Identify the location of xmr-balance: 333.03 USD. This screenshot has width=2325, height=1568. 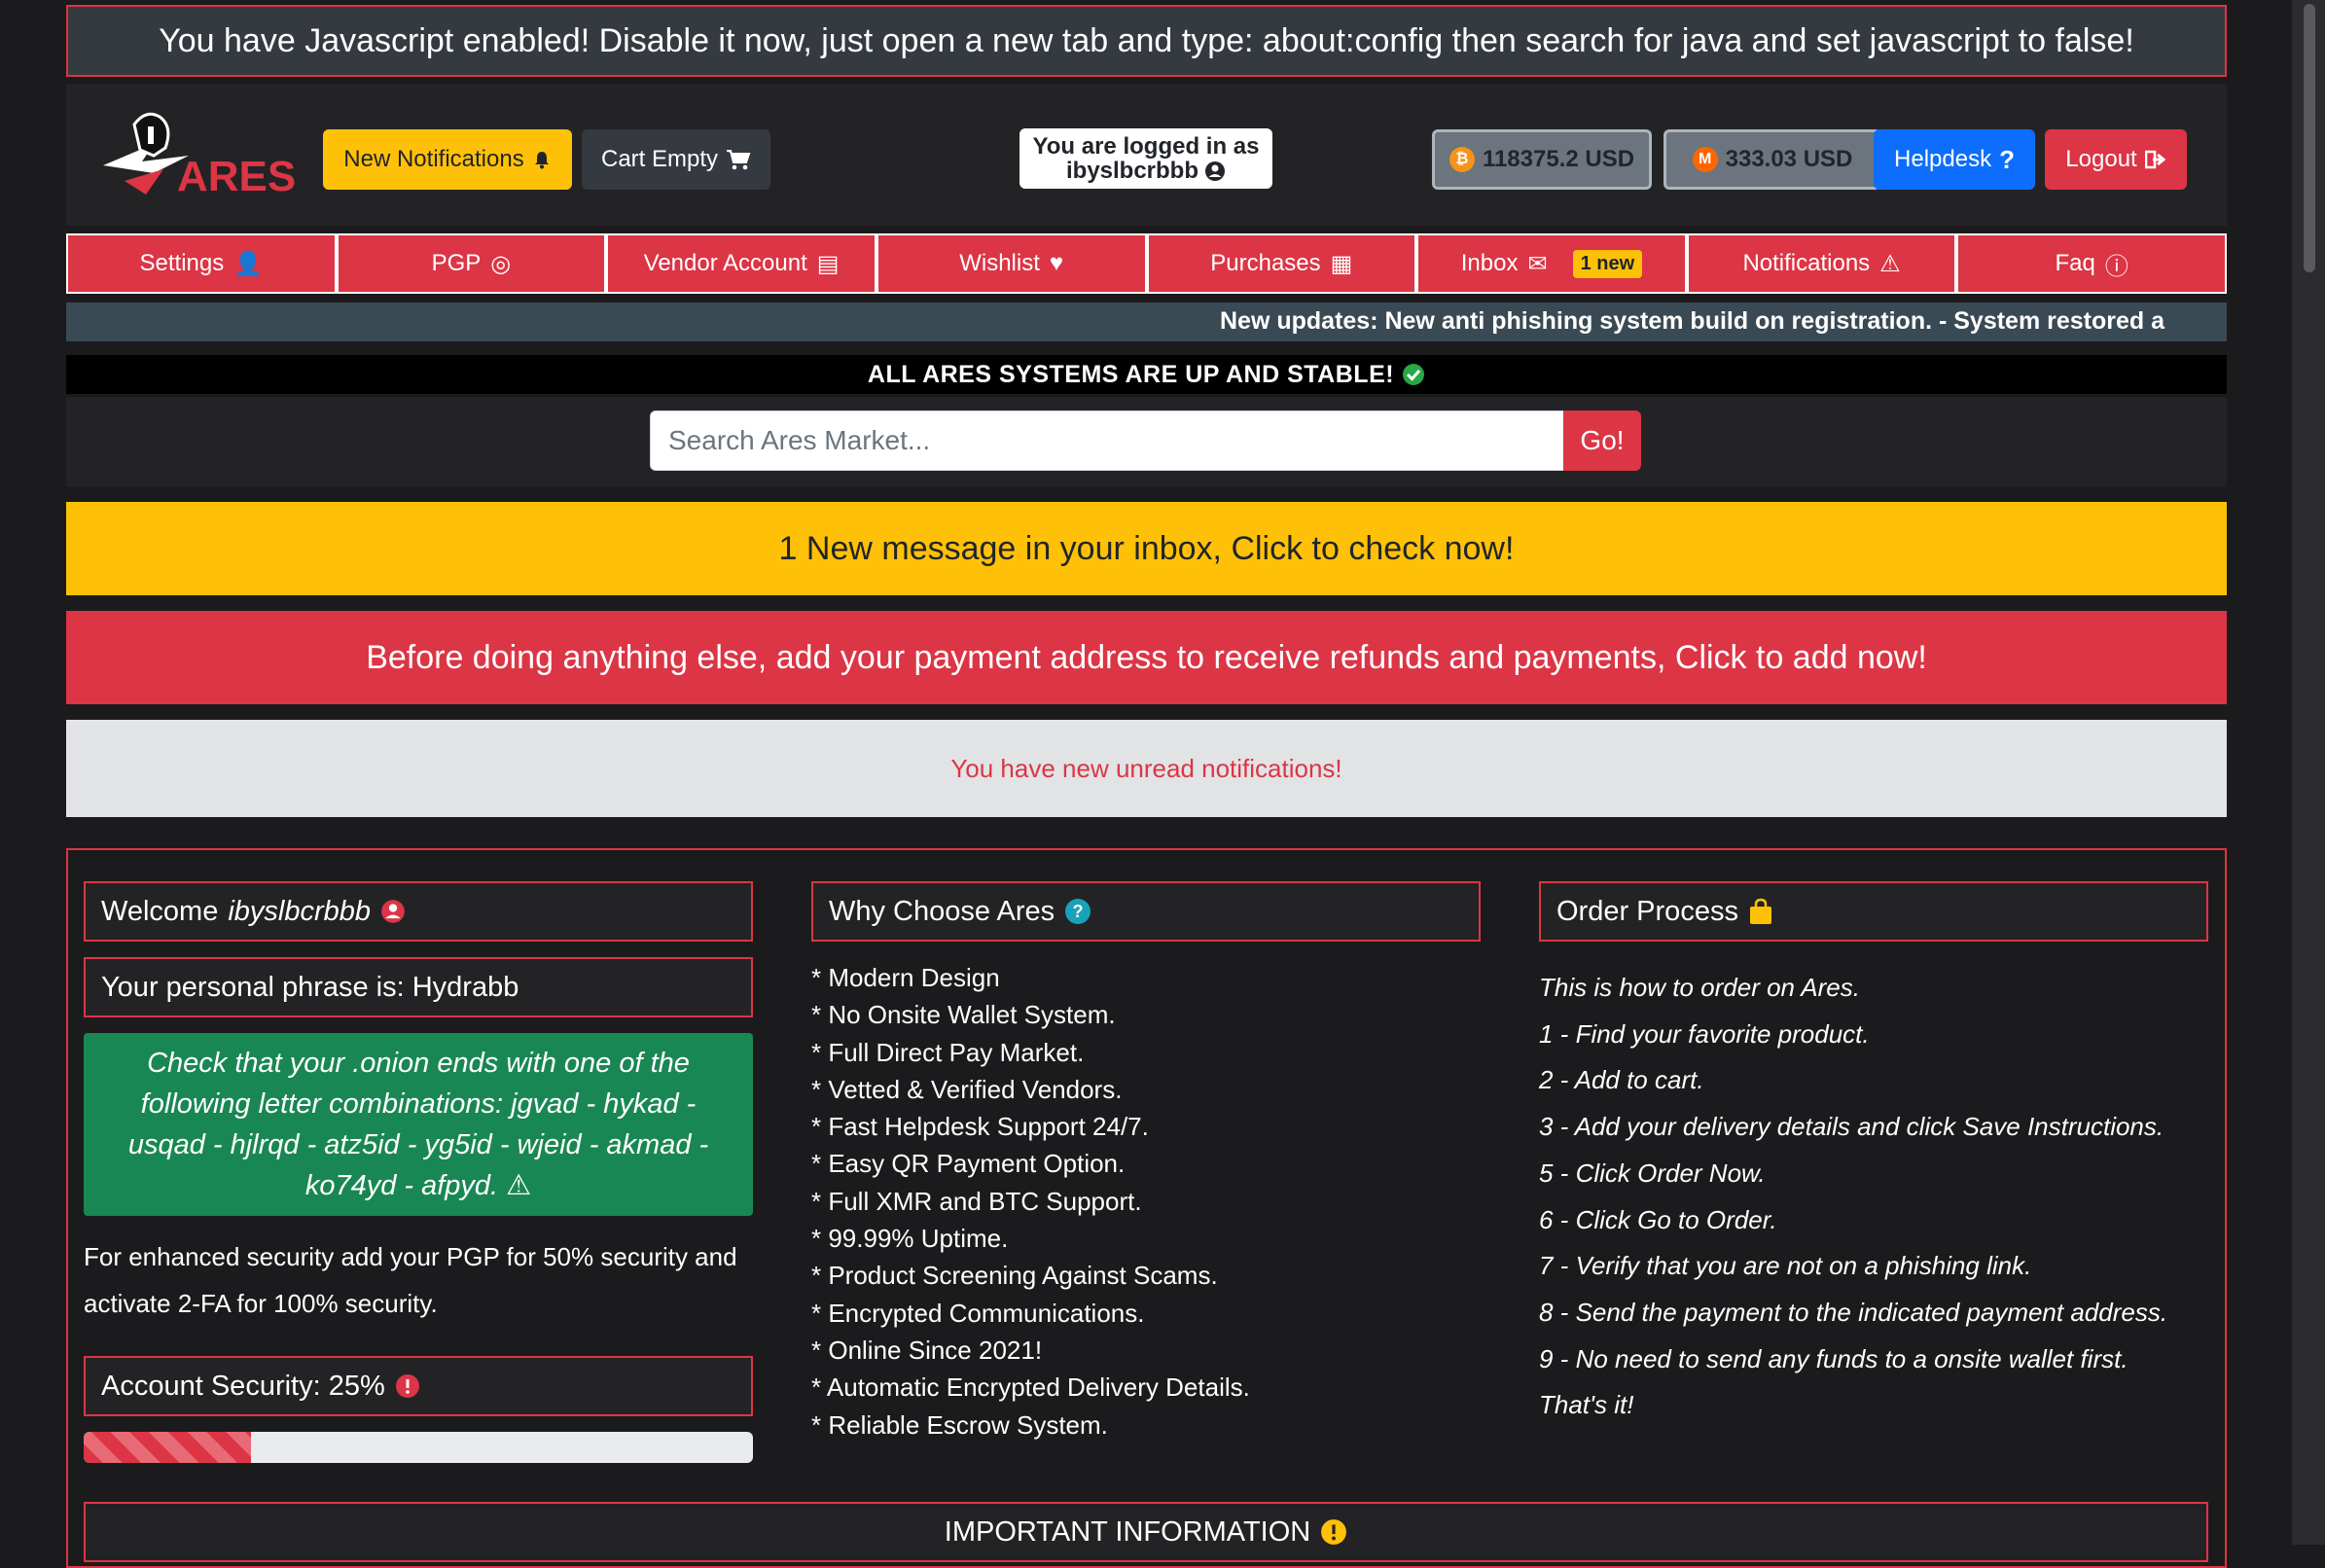
(1789, 159).